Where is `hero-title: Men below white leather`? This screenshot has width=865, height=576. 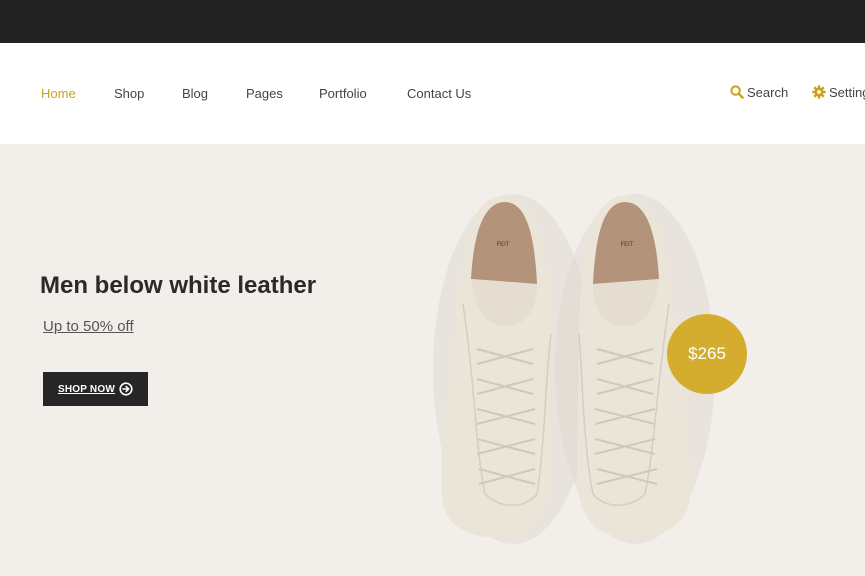
hero-title: Men below white leather is located at coordinates (178, 285).